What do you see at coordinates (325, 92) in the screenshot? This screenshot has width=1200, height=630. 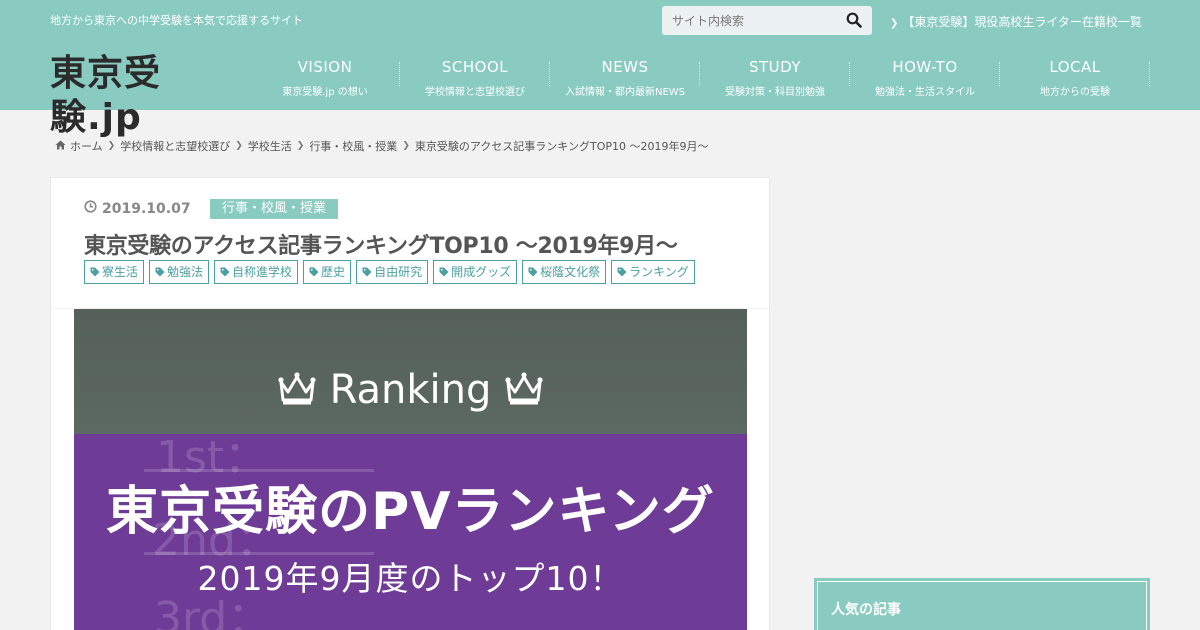 I see `nav-subtitle: 東京受験.jp の想い` at bounding box center [325, 92].